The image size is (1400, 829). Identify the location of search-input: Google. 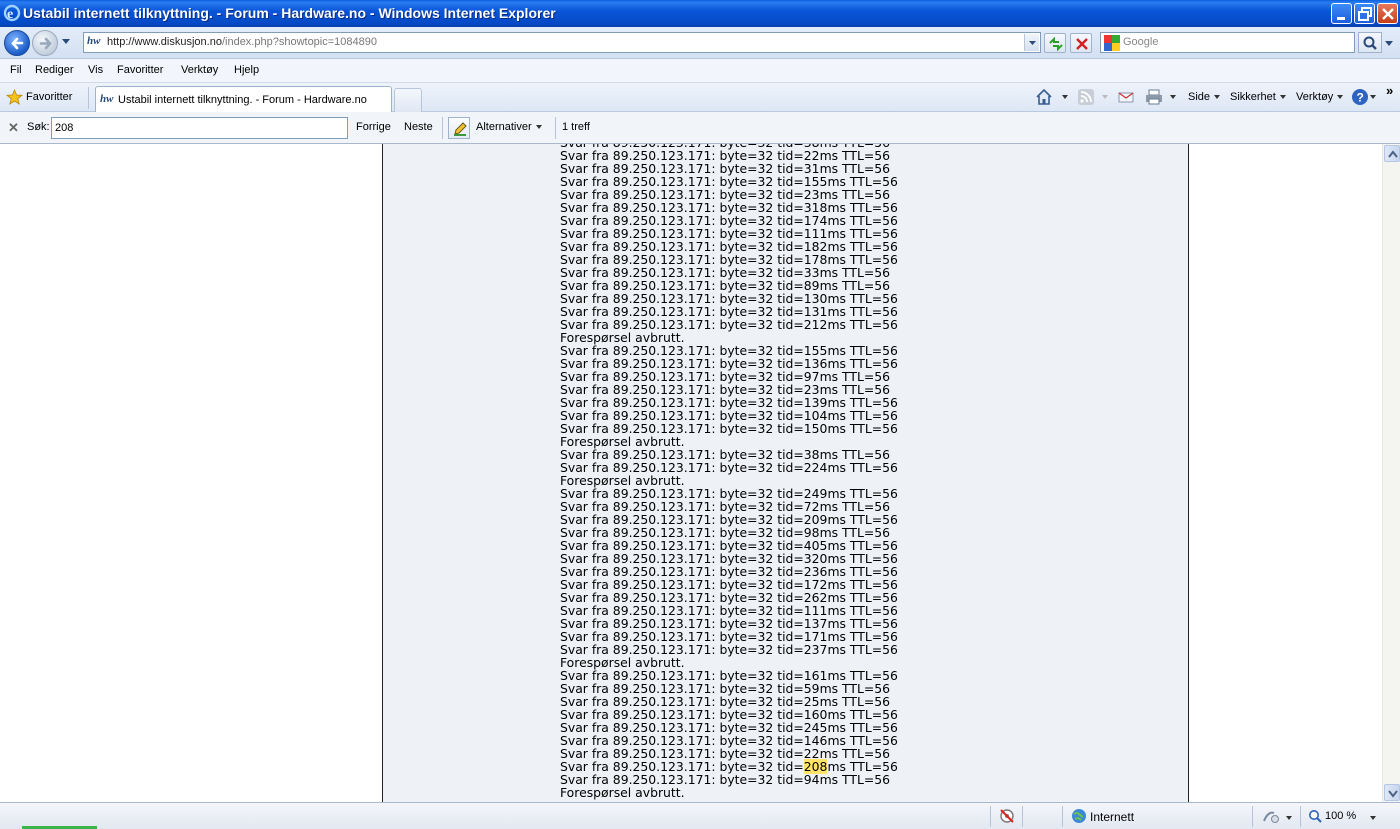
(1227, 42).